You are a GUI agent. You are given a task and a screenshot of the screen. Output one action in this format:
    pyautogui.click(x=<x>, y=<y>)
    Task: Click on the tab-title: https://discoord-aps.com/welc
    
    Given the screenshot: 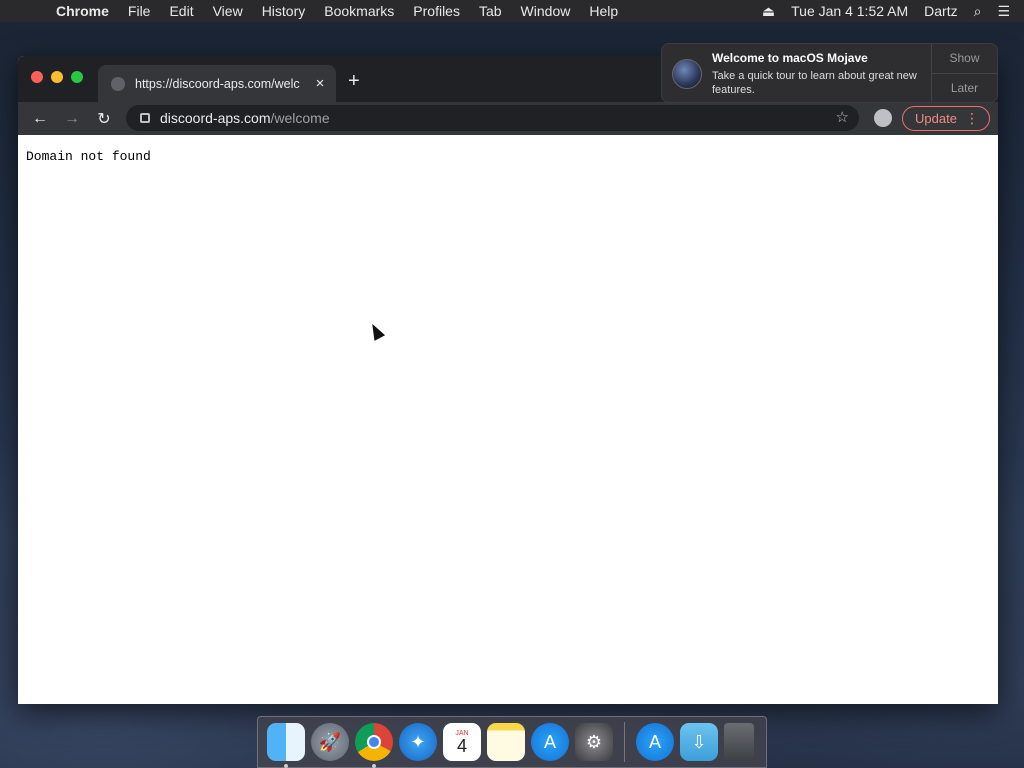 What is the action you would take?
    pyautogui.click(x=217, y=83)
    